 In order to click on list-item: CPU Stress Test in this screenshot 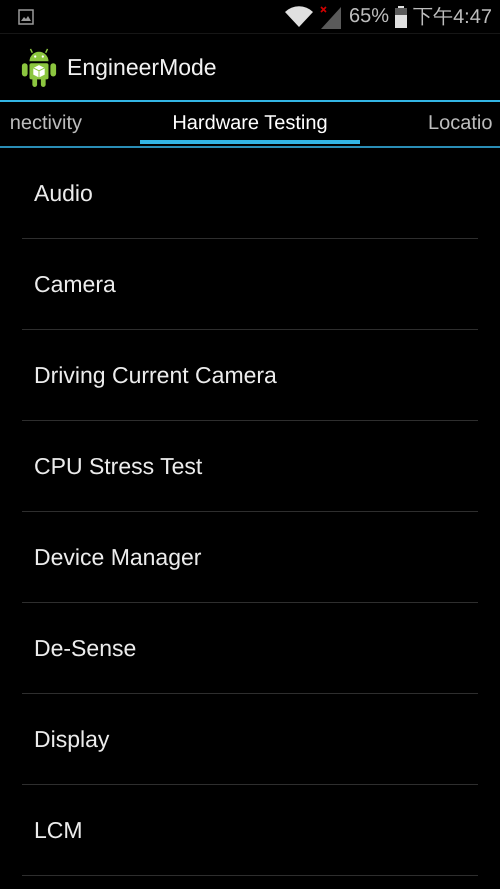, I will do `click(250, 466)`.